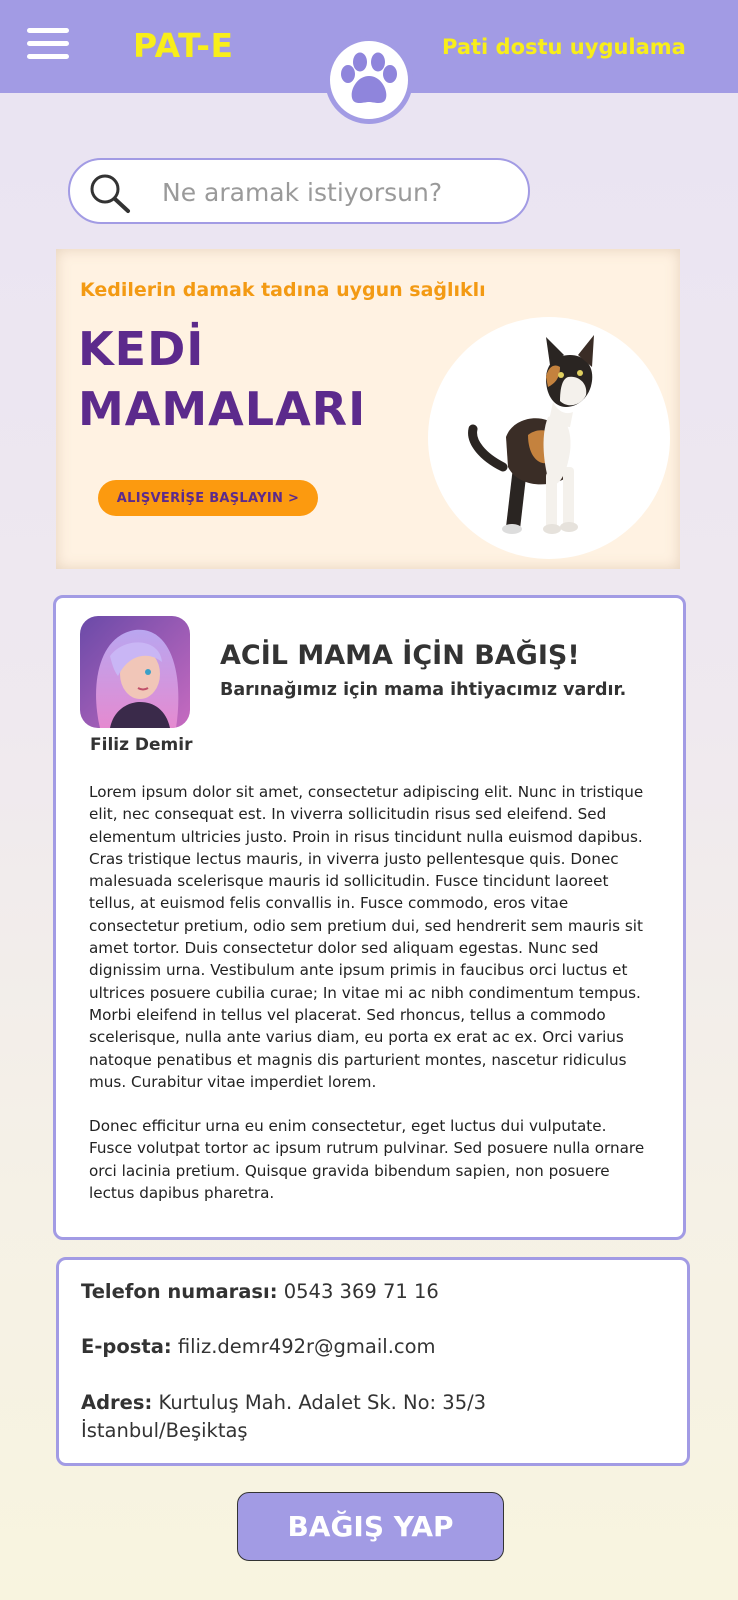  What do you see at coordinates (307, 1346) in the screenshot?
I see `email-value: filiz.demr492r@gmail.com` at bounding box center [307, 1346].